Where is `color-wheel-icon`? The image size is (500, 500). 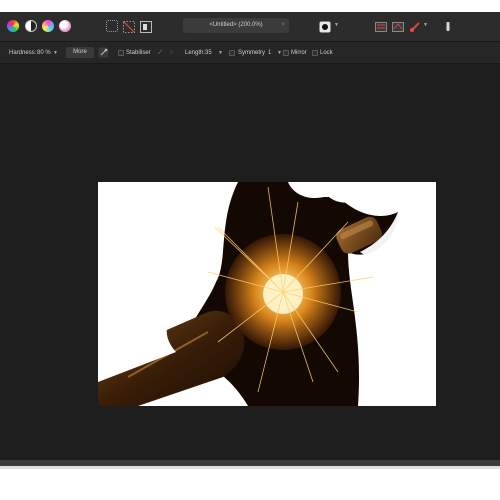 color-wheel-icon is located at coordinates (13, 26).